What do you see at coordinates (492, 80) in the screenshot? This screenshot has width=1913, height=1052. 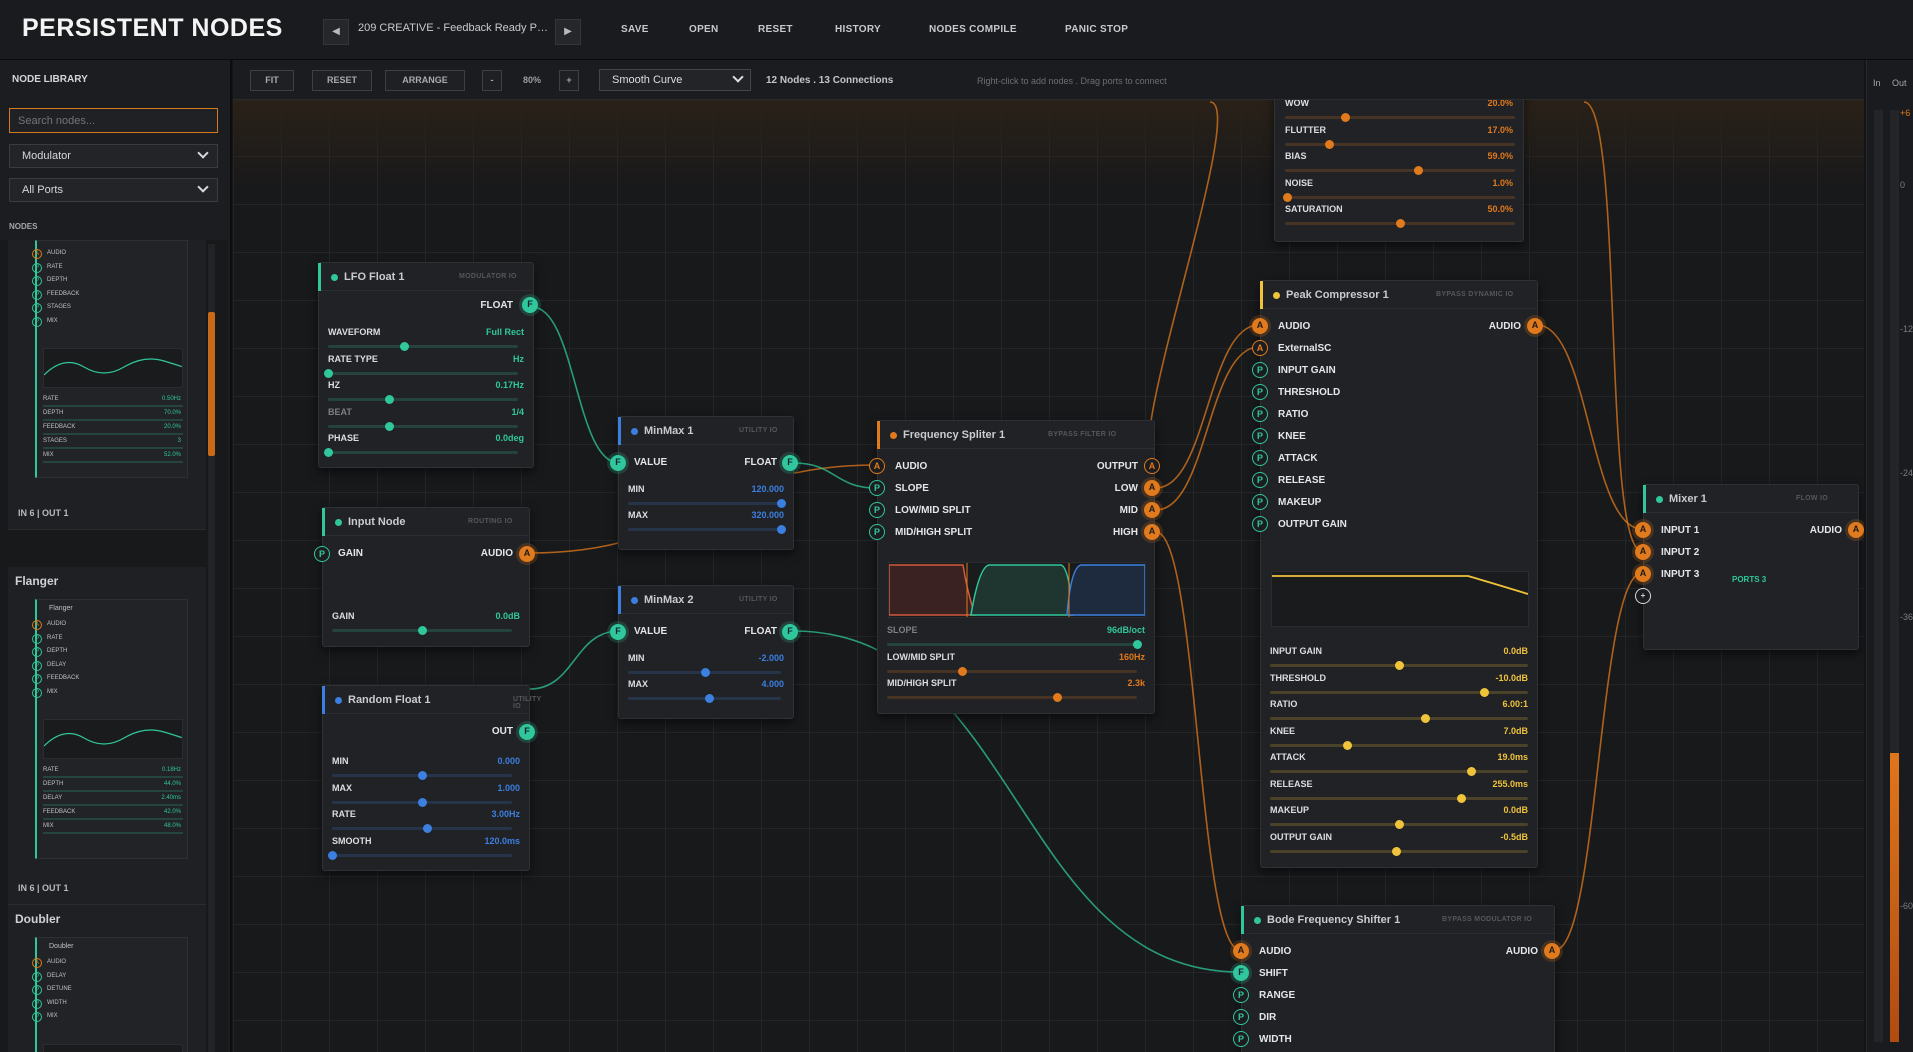 I see `zoom-out-button: -` at bounding box center [492, 80].